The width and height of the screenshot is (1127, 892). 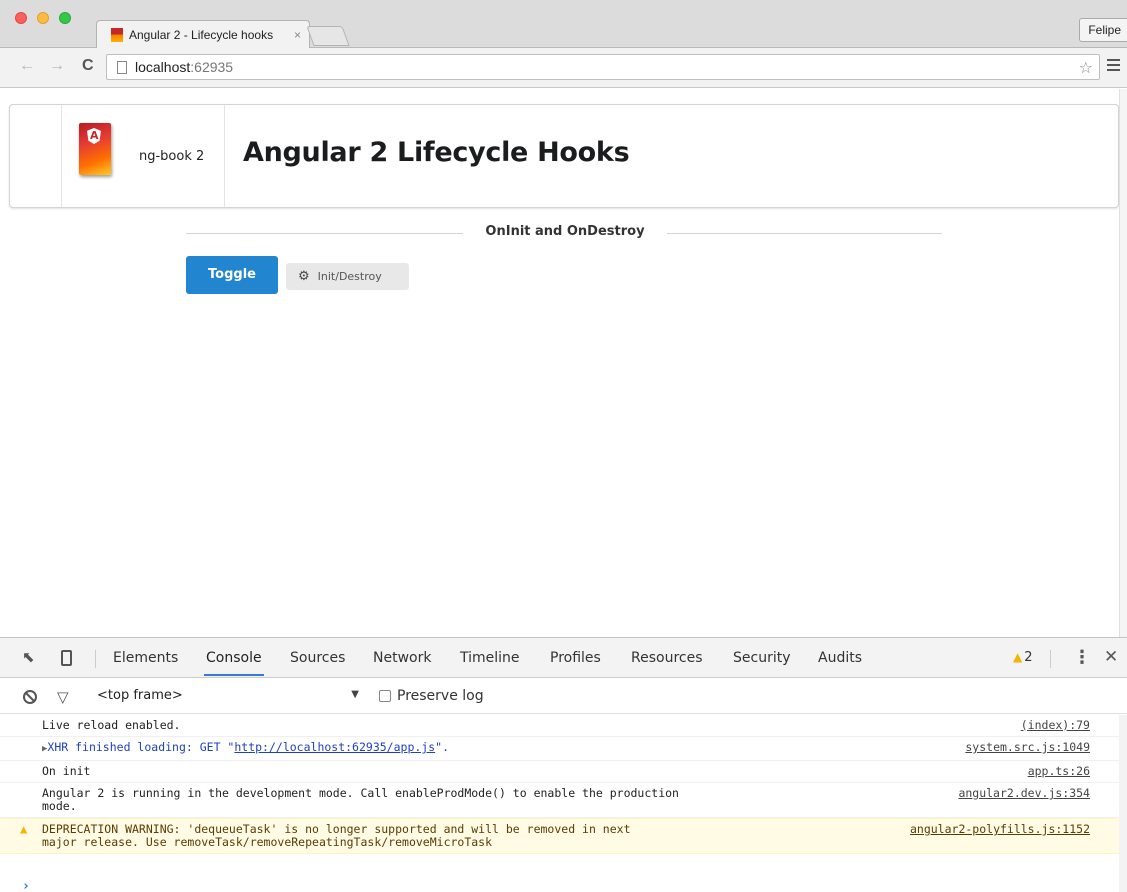 What do you see at coordinates (65, 18) in the screenshot?
I see `window-zoom-button` at bounding box center [65, 18].